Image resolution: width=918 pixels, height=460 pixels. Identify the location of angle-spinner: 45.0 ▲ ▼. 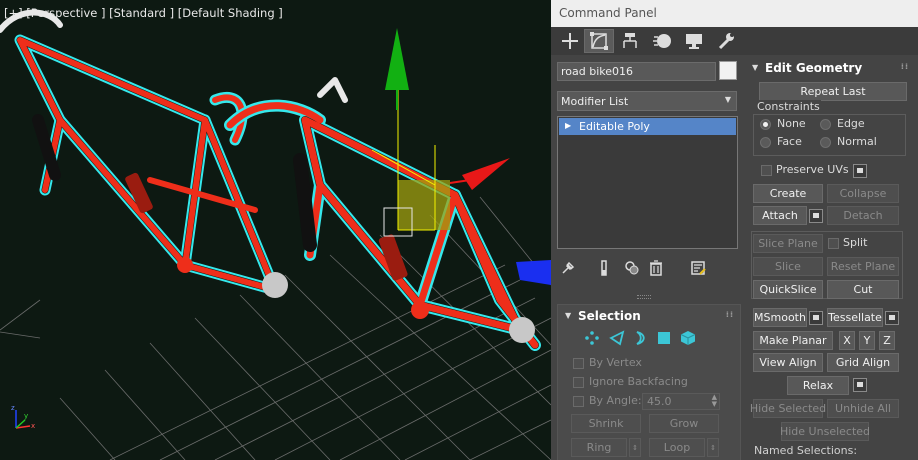
(681, 401).